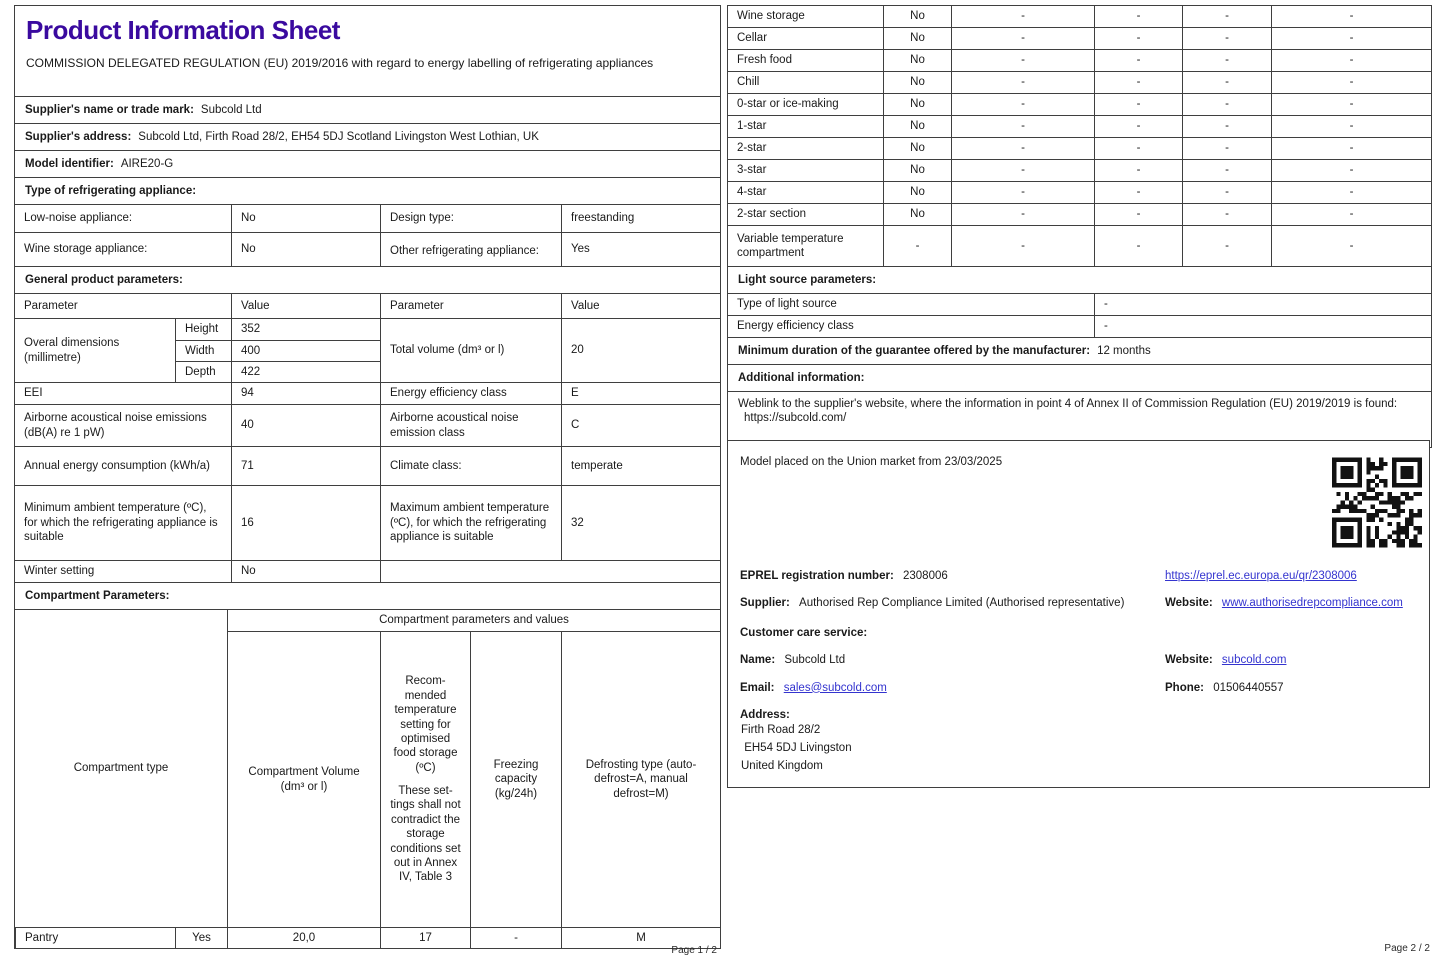 Image resolution: width=1445 pixels, height=963 pixels. Describe the element at coordinates (804, 632) in the screenshot. I see `customer-care-header: Customer care service:` at that location.